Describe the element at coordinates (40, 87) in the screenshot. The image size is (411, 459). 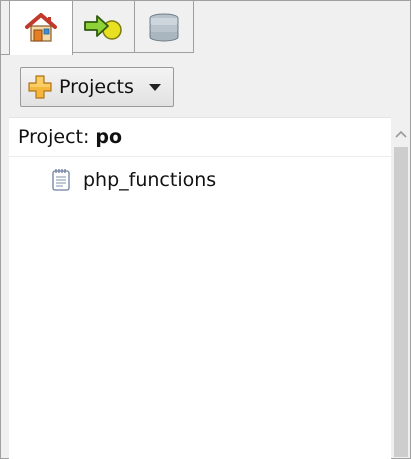
I see `add-project-icon` at that location.